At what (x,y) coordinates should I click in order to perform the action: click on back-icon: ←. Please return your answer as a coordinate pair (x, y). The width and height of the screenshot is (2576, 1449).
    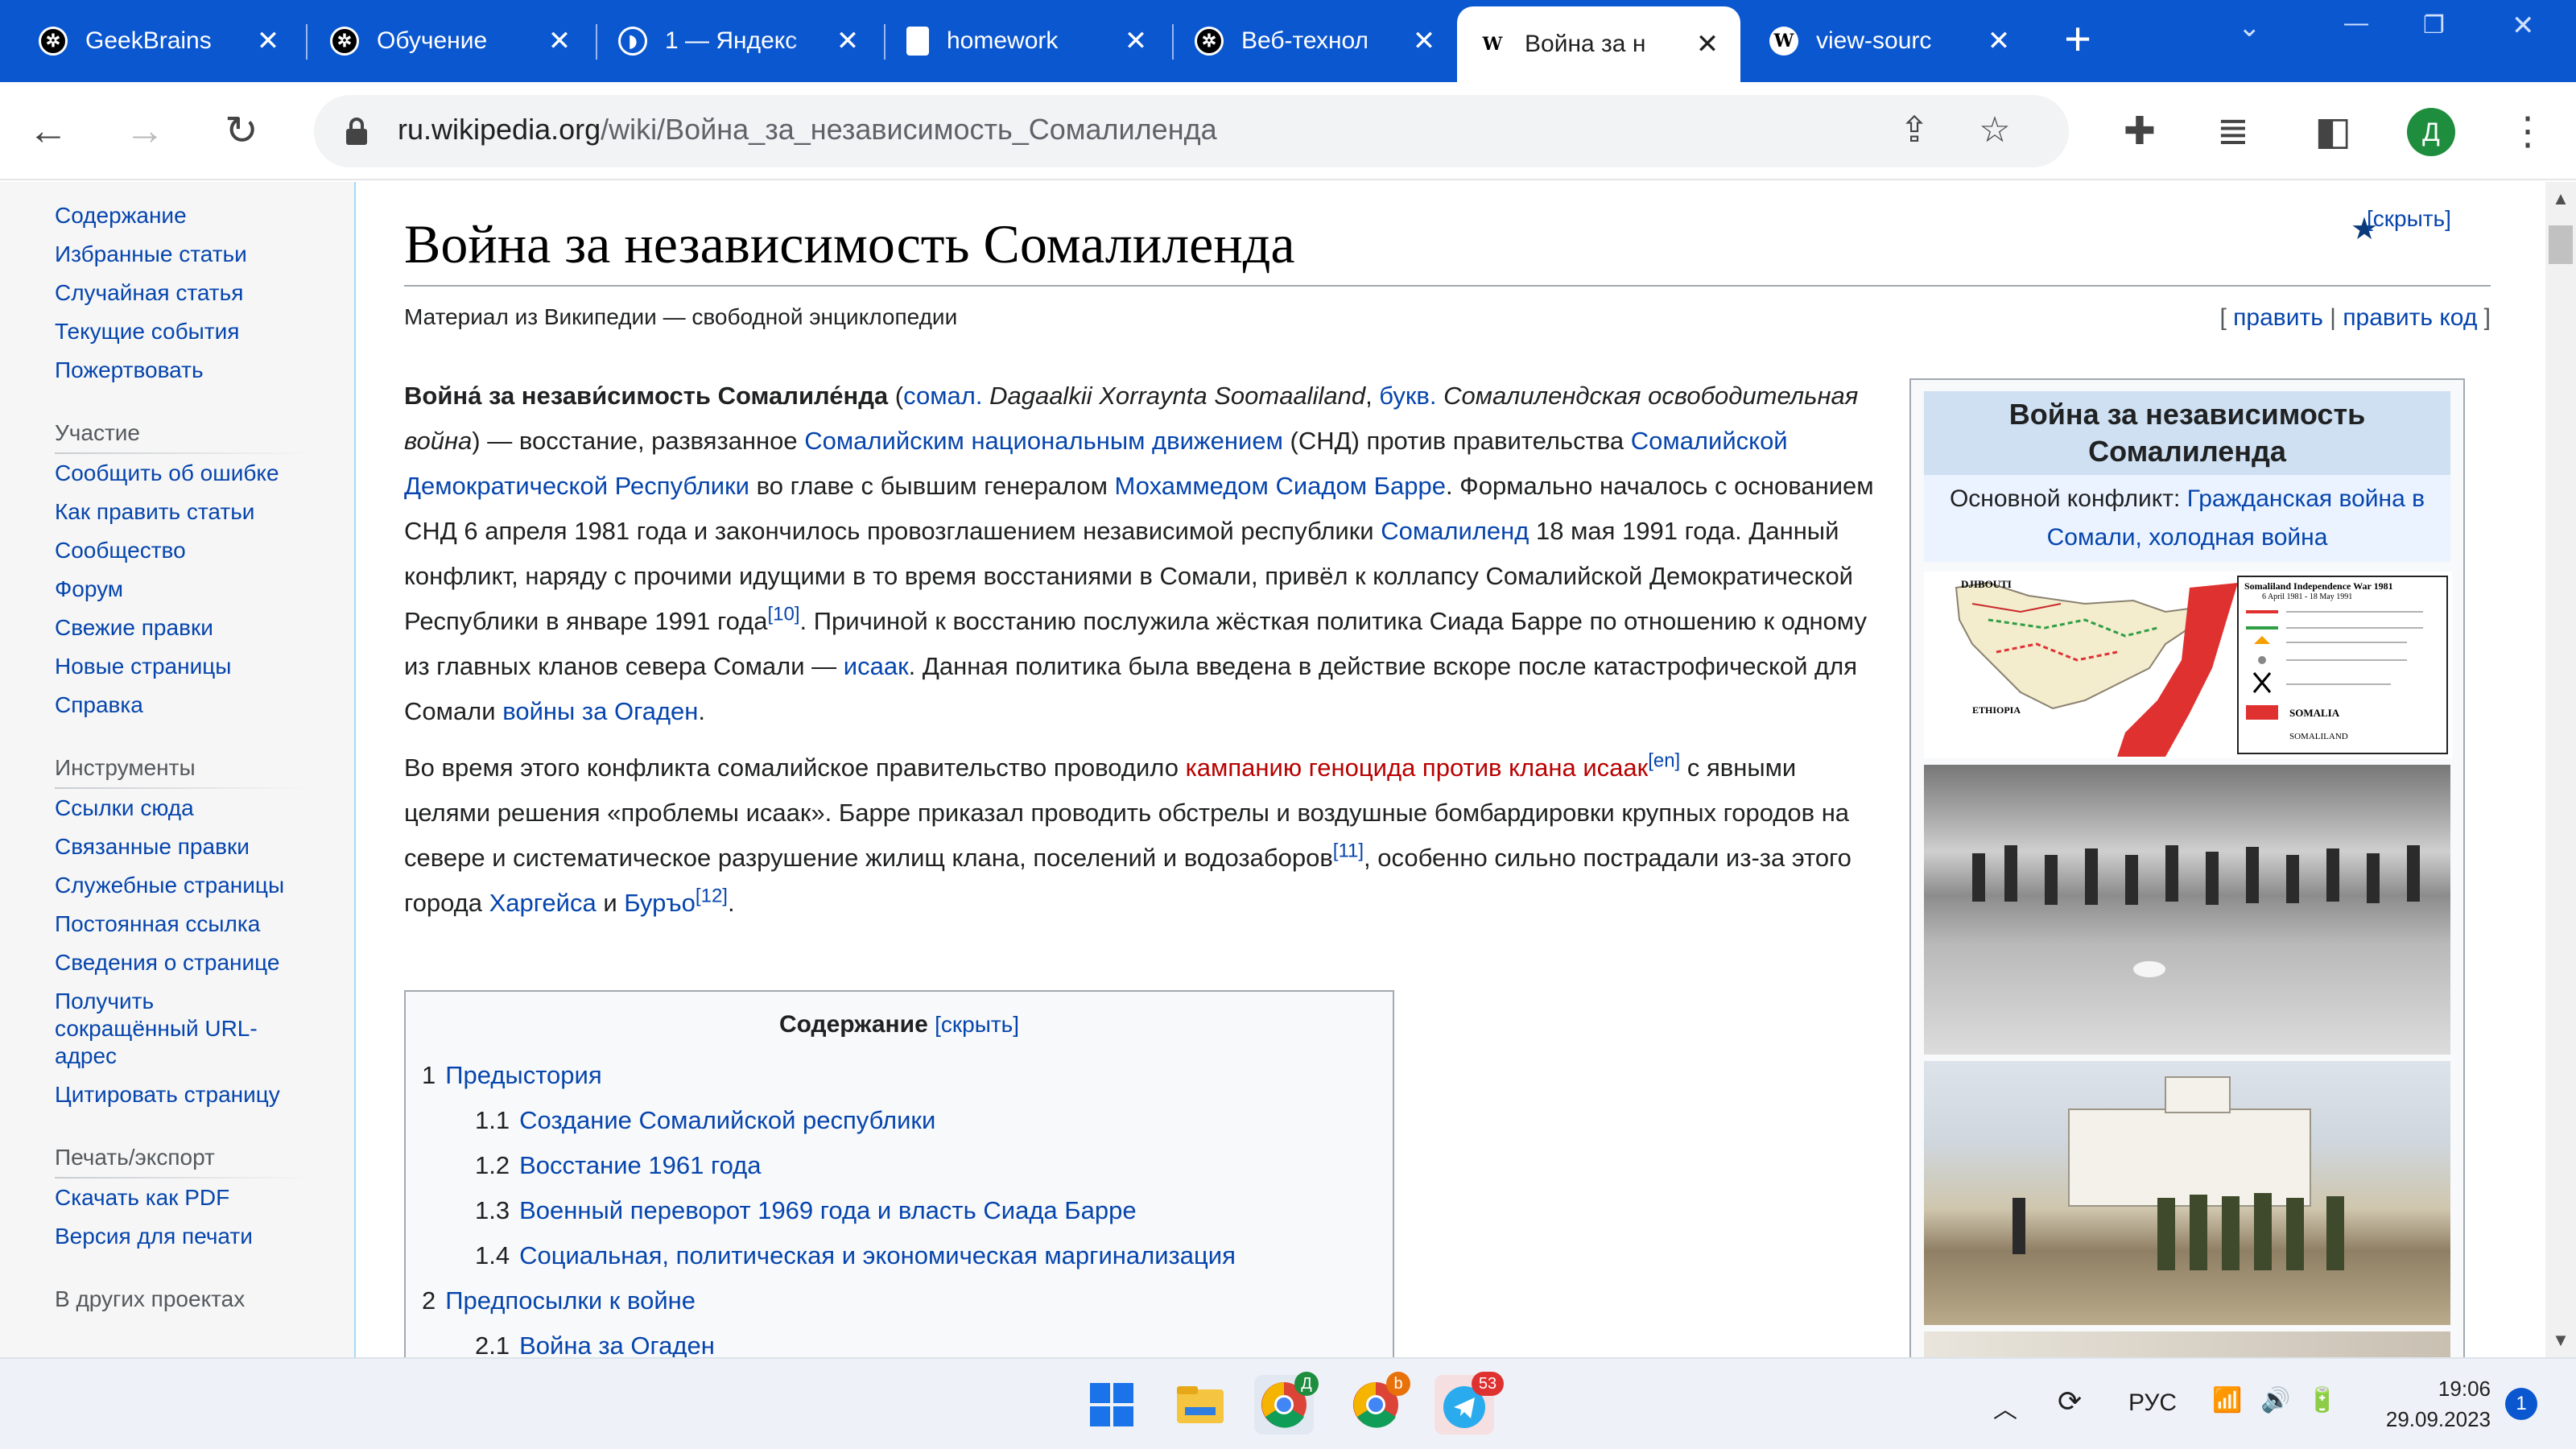
    Looking at the image, I should click on (48, 130).